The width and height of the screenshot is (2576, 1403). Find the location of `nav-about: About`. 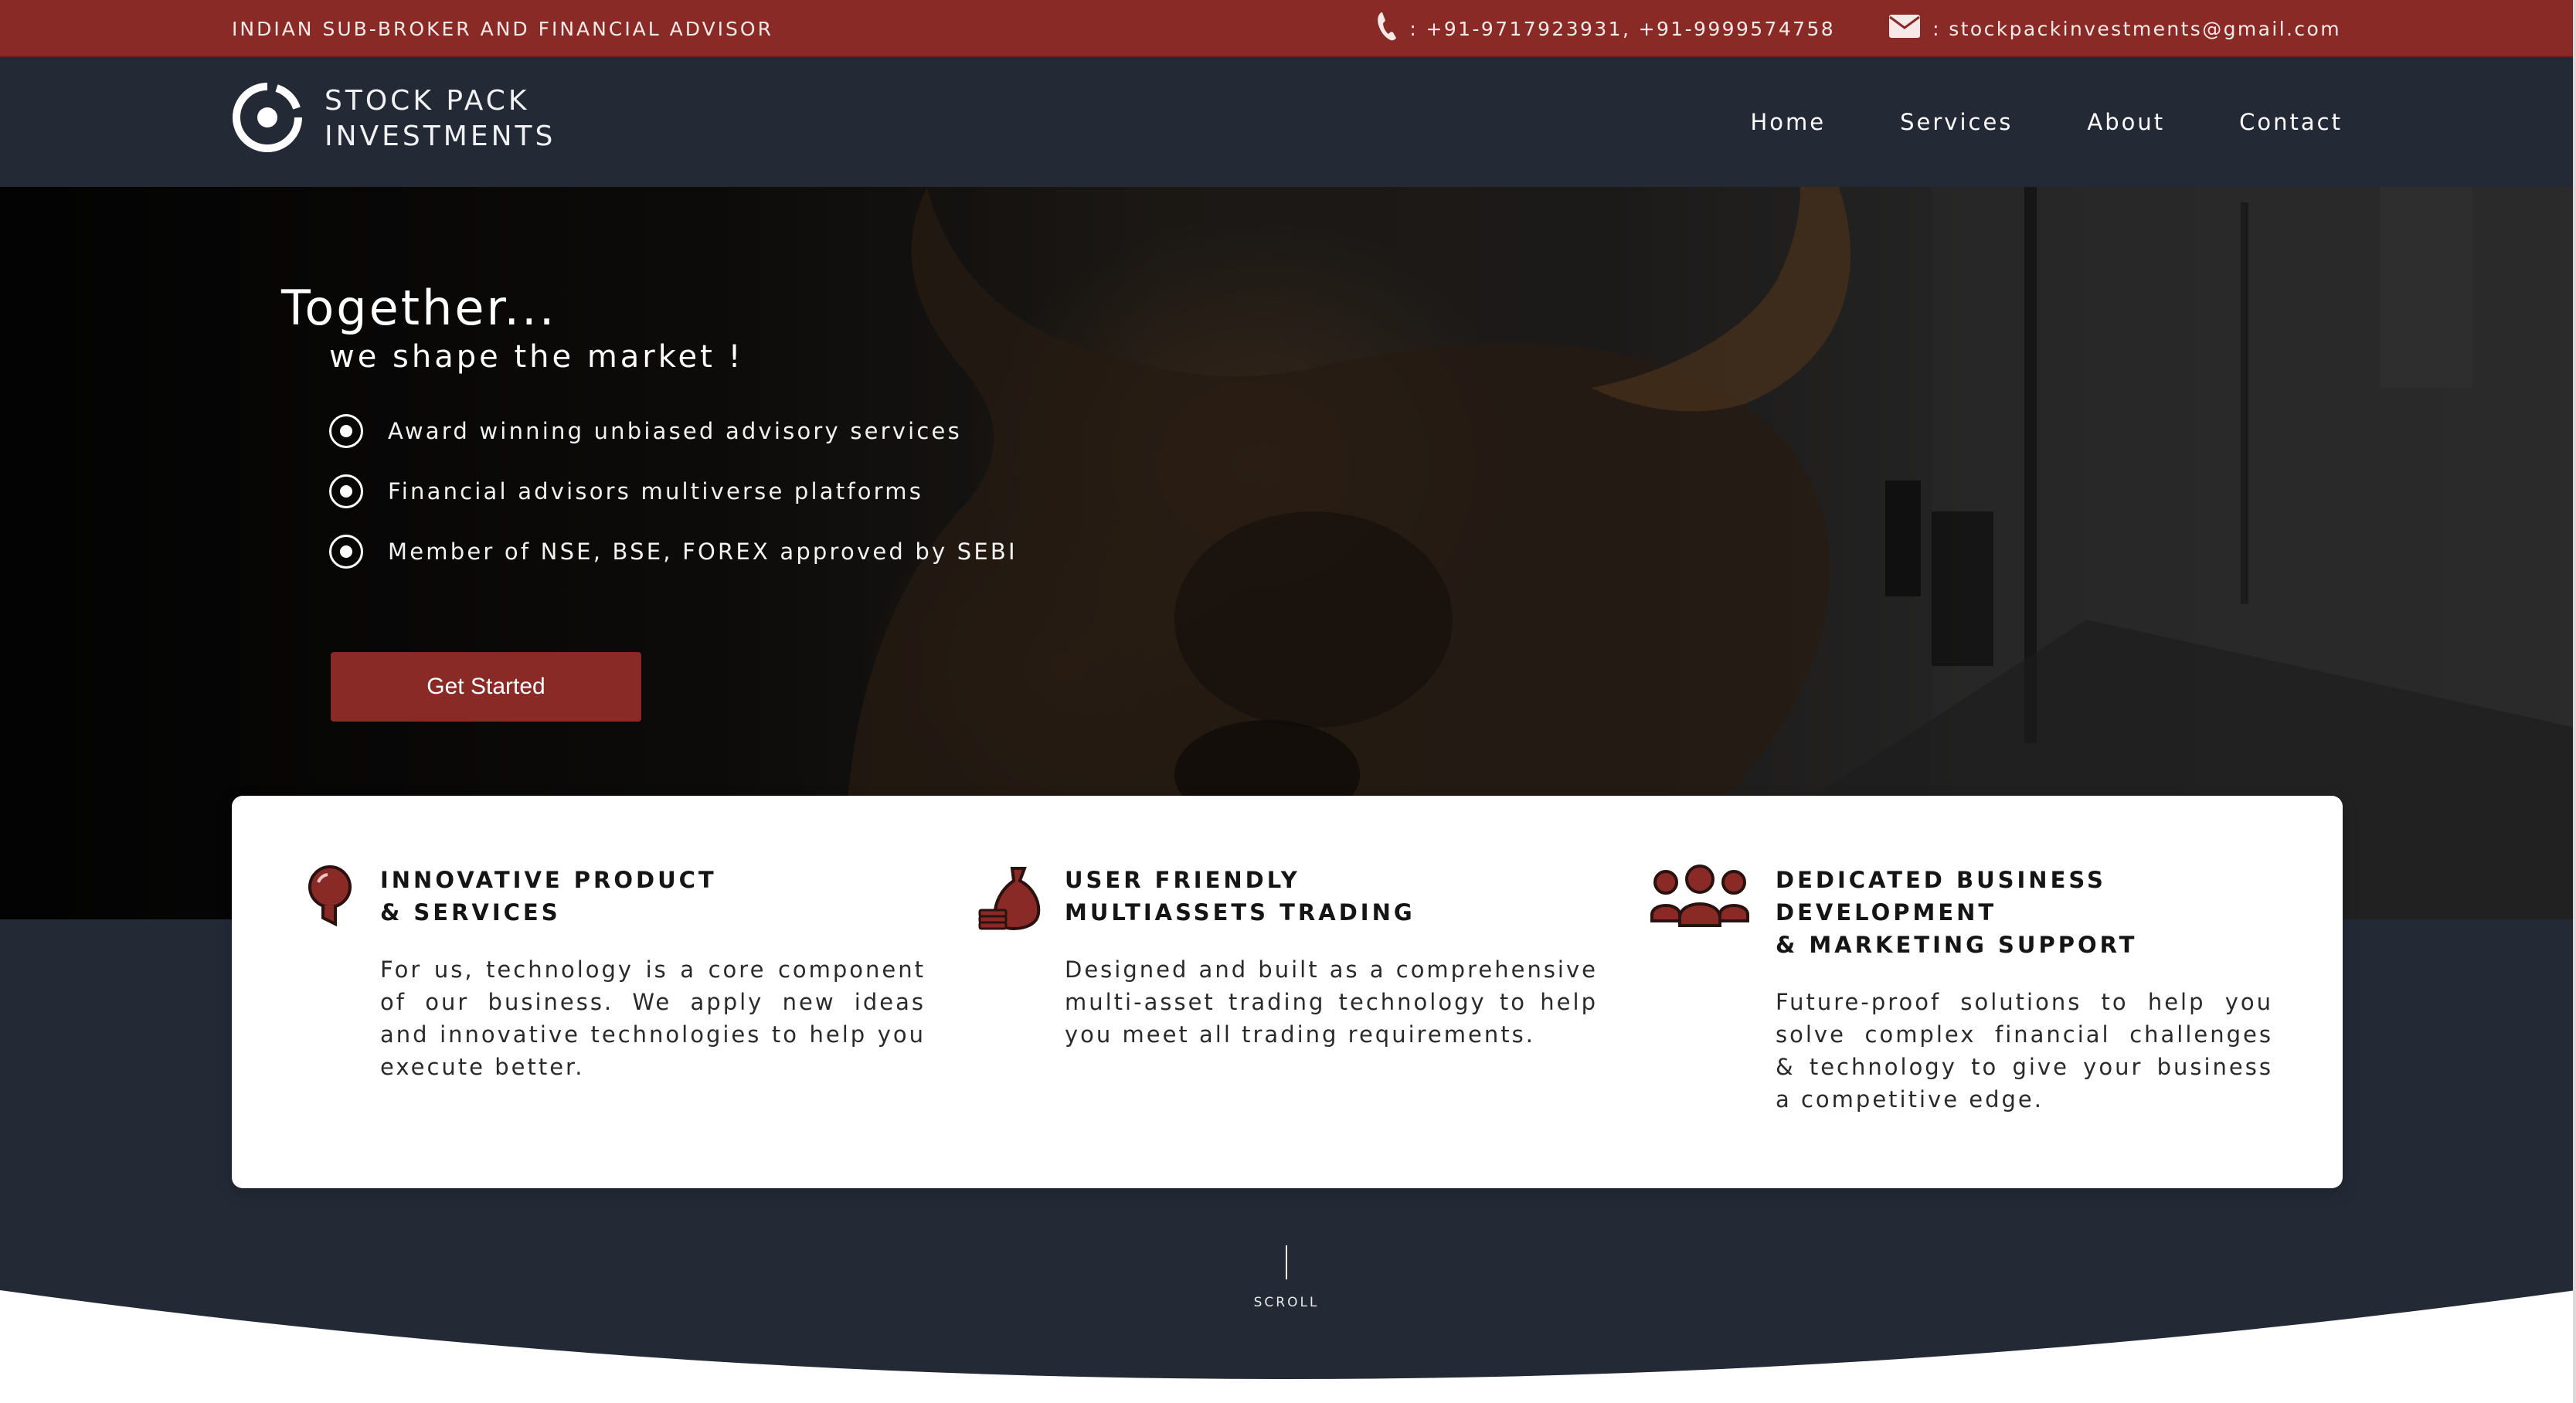

nav-about: About is located at coordinates (2126, 122).